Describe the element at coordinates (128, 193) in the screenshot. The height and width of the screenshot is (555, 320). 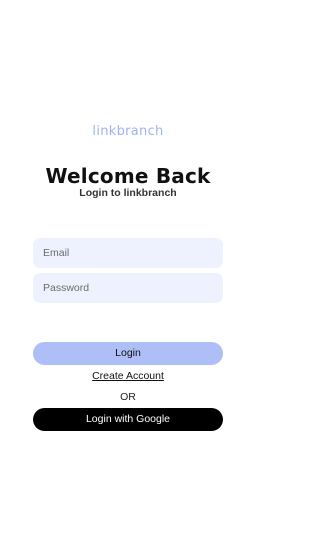
I see `page-subtitle: Login to linkbranch` at that location.